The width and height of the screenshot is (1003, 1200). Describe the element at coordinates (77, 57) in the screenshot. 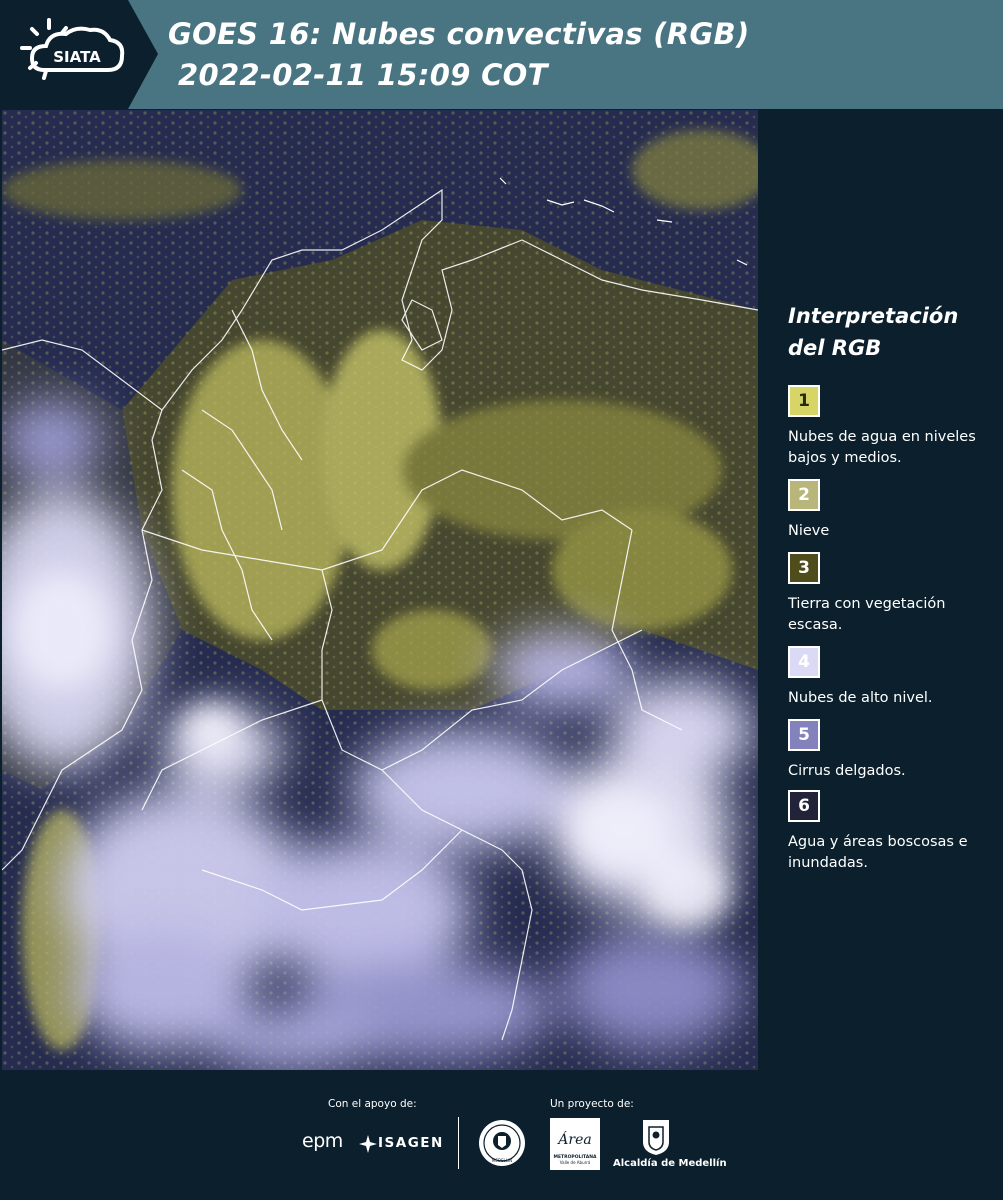

I see `siata-logo-text: SIATA` at that location.